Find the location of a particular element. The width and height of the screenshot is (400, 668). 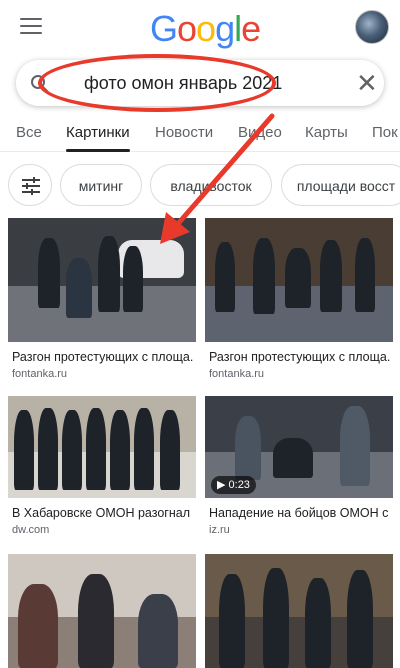

logo-letter: G is located at coordinates (164, 28).